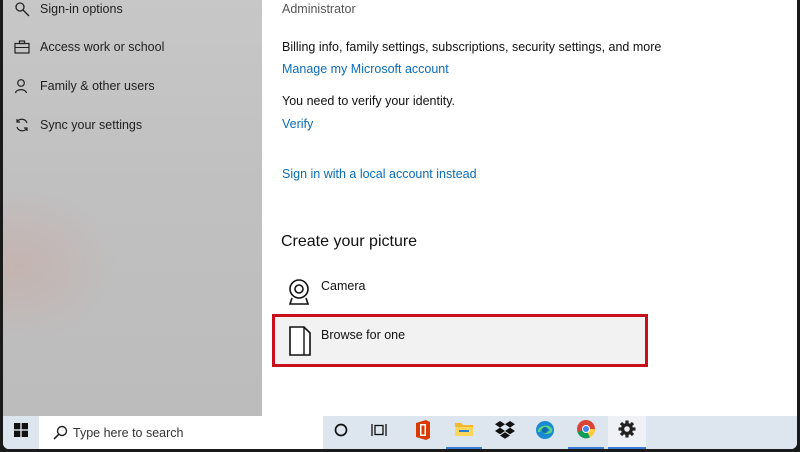 This screenshot has height=452, width=800. What do you see at coordinates (22, 125) in the screenshot?
I see `sync-icon` at bounding box center [22, 125].